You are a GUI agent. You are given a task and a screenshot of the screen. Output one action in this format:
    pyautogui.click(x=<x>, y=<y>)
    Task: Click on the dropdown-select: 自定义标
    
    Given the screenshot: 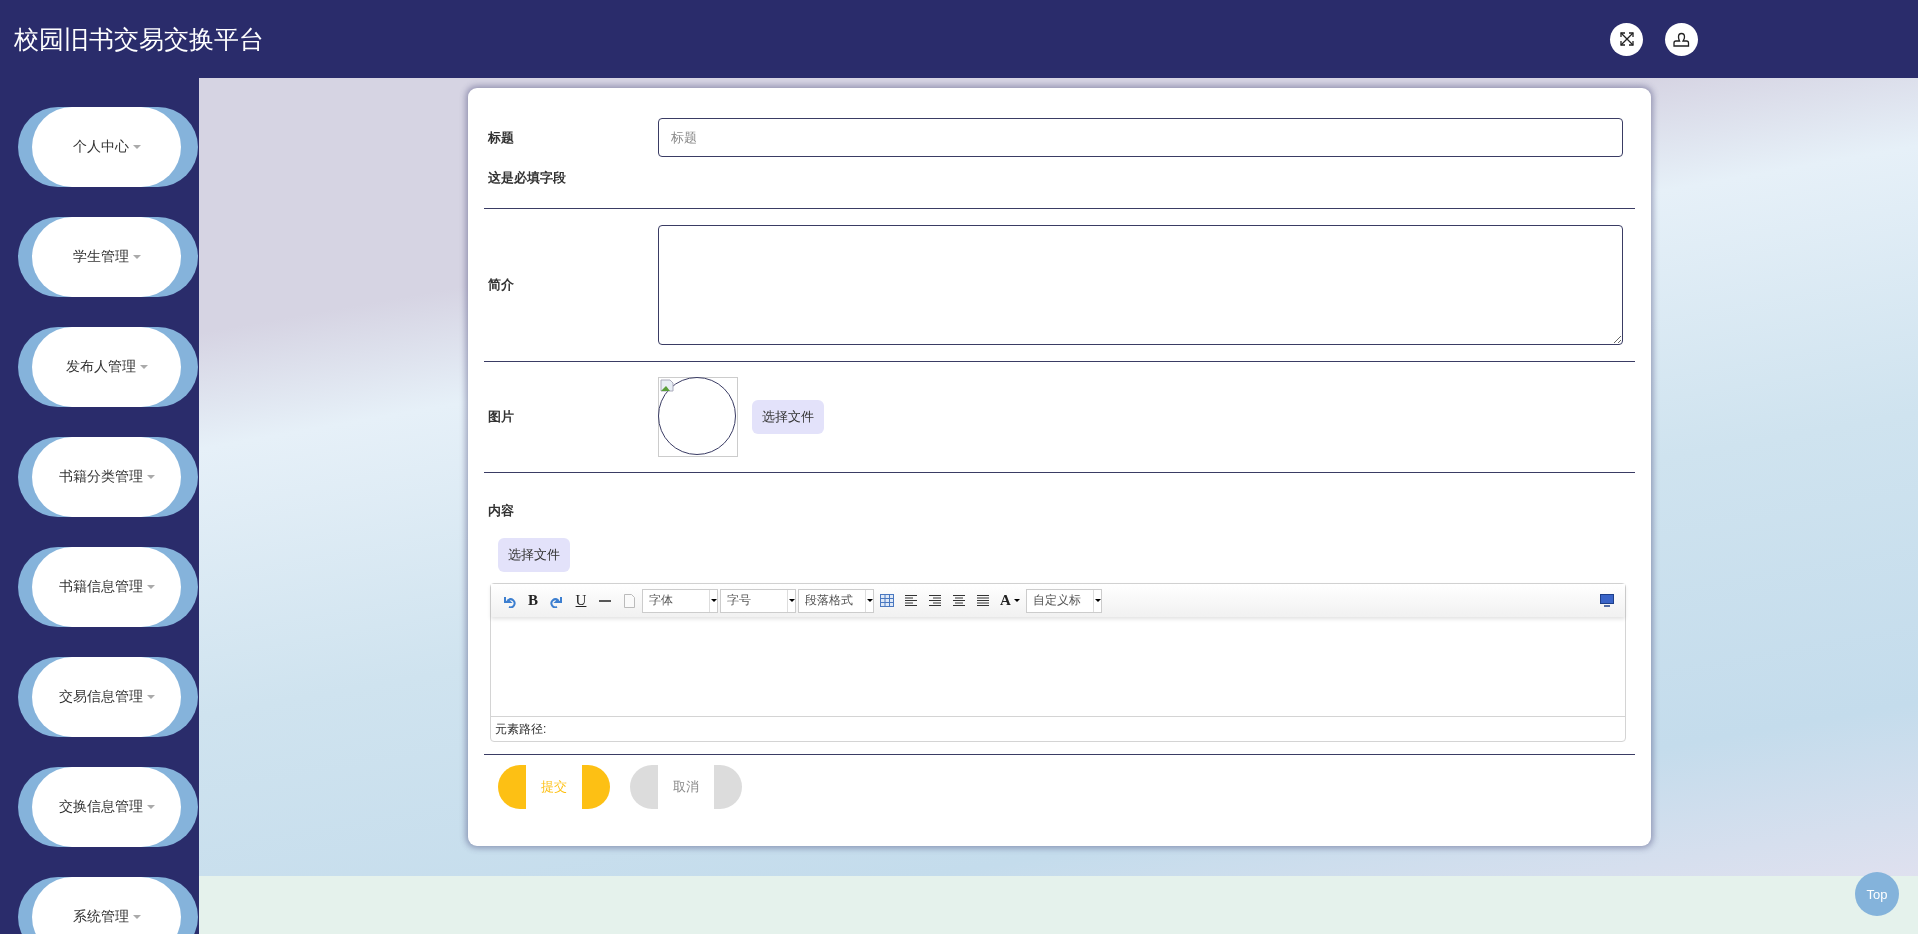 What is the action you would take?
    pyautogui.click(x=1064, y=600)
    